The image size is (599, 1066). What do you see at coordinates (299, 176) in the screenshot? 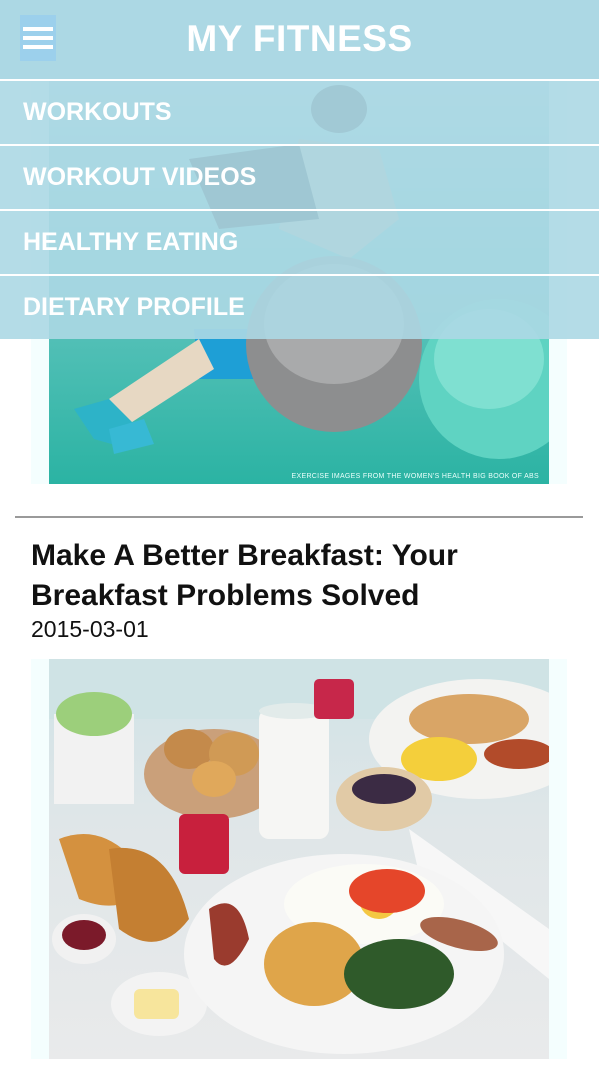
I see `nav-item-workout-videos: WORKOUT VIDEOS` at bounding box center [299, 176].